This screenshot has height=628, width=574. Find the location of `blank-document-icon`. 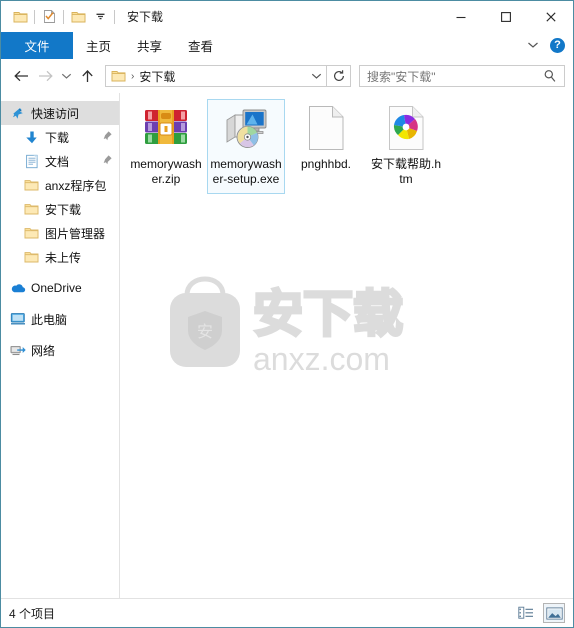

blank-document-icon is located at coordinates (326, 128).